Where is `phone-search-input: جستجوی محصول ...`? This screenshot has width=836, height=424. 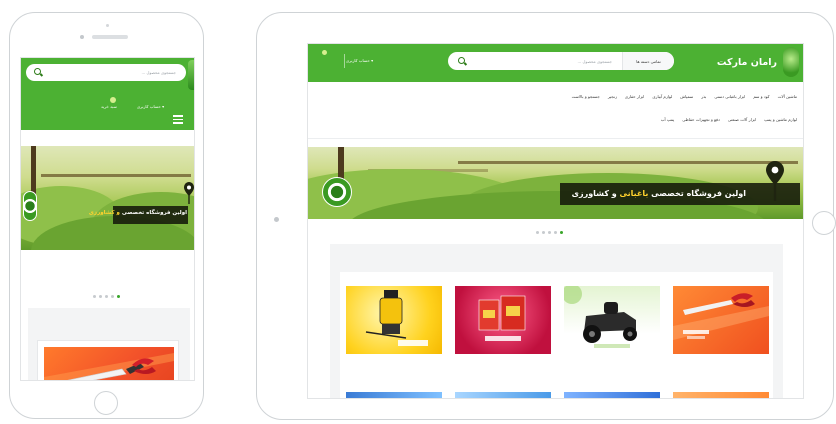 phone-search-input: جستجوی محصول ... is located at coordinates (106, 72).